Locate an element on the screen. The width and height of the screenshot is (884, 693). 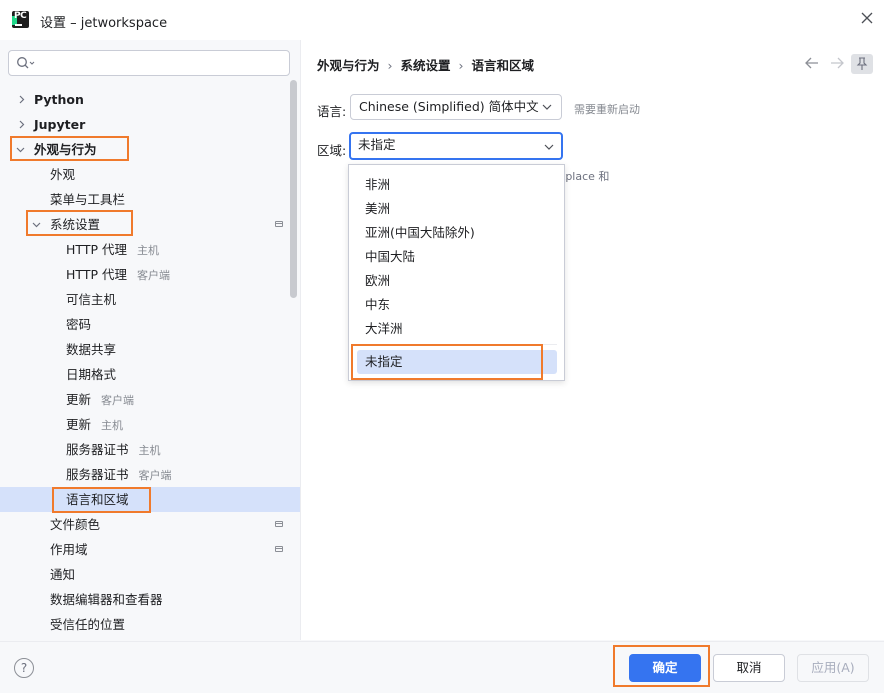
sidebar-item-server-certs-client: 服务器证书 客户端 is located at coordinates (119, 474).